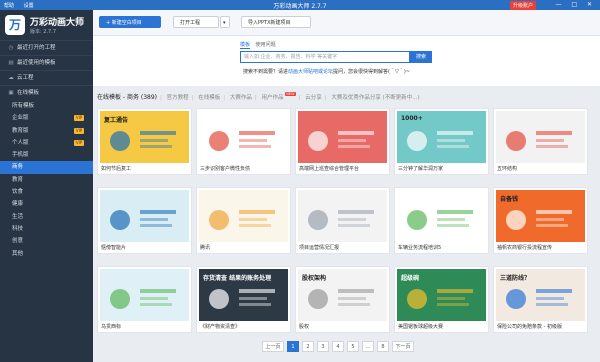 This screenshot has height=362, width=600. What do you see at coordinates (403, 346) in the screenshot?
I see `next-page-button: 下一页` at bounding box center [403, 346].